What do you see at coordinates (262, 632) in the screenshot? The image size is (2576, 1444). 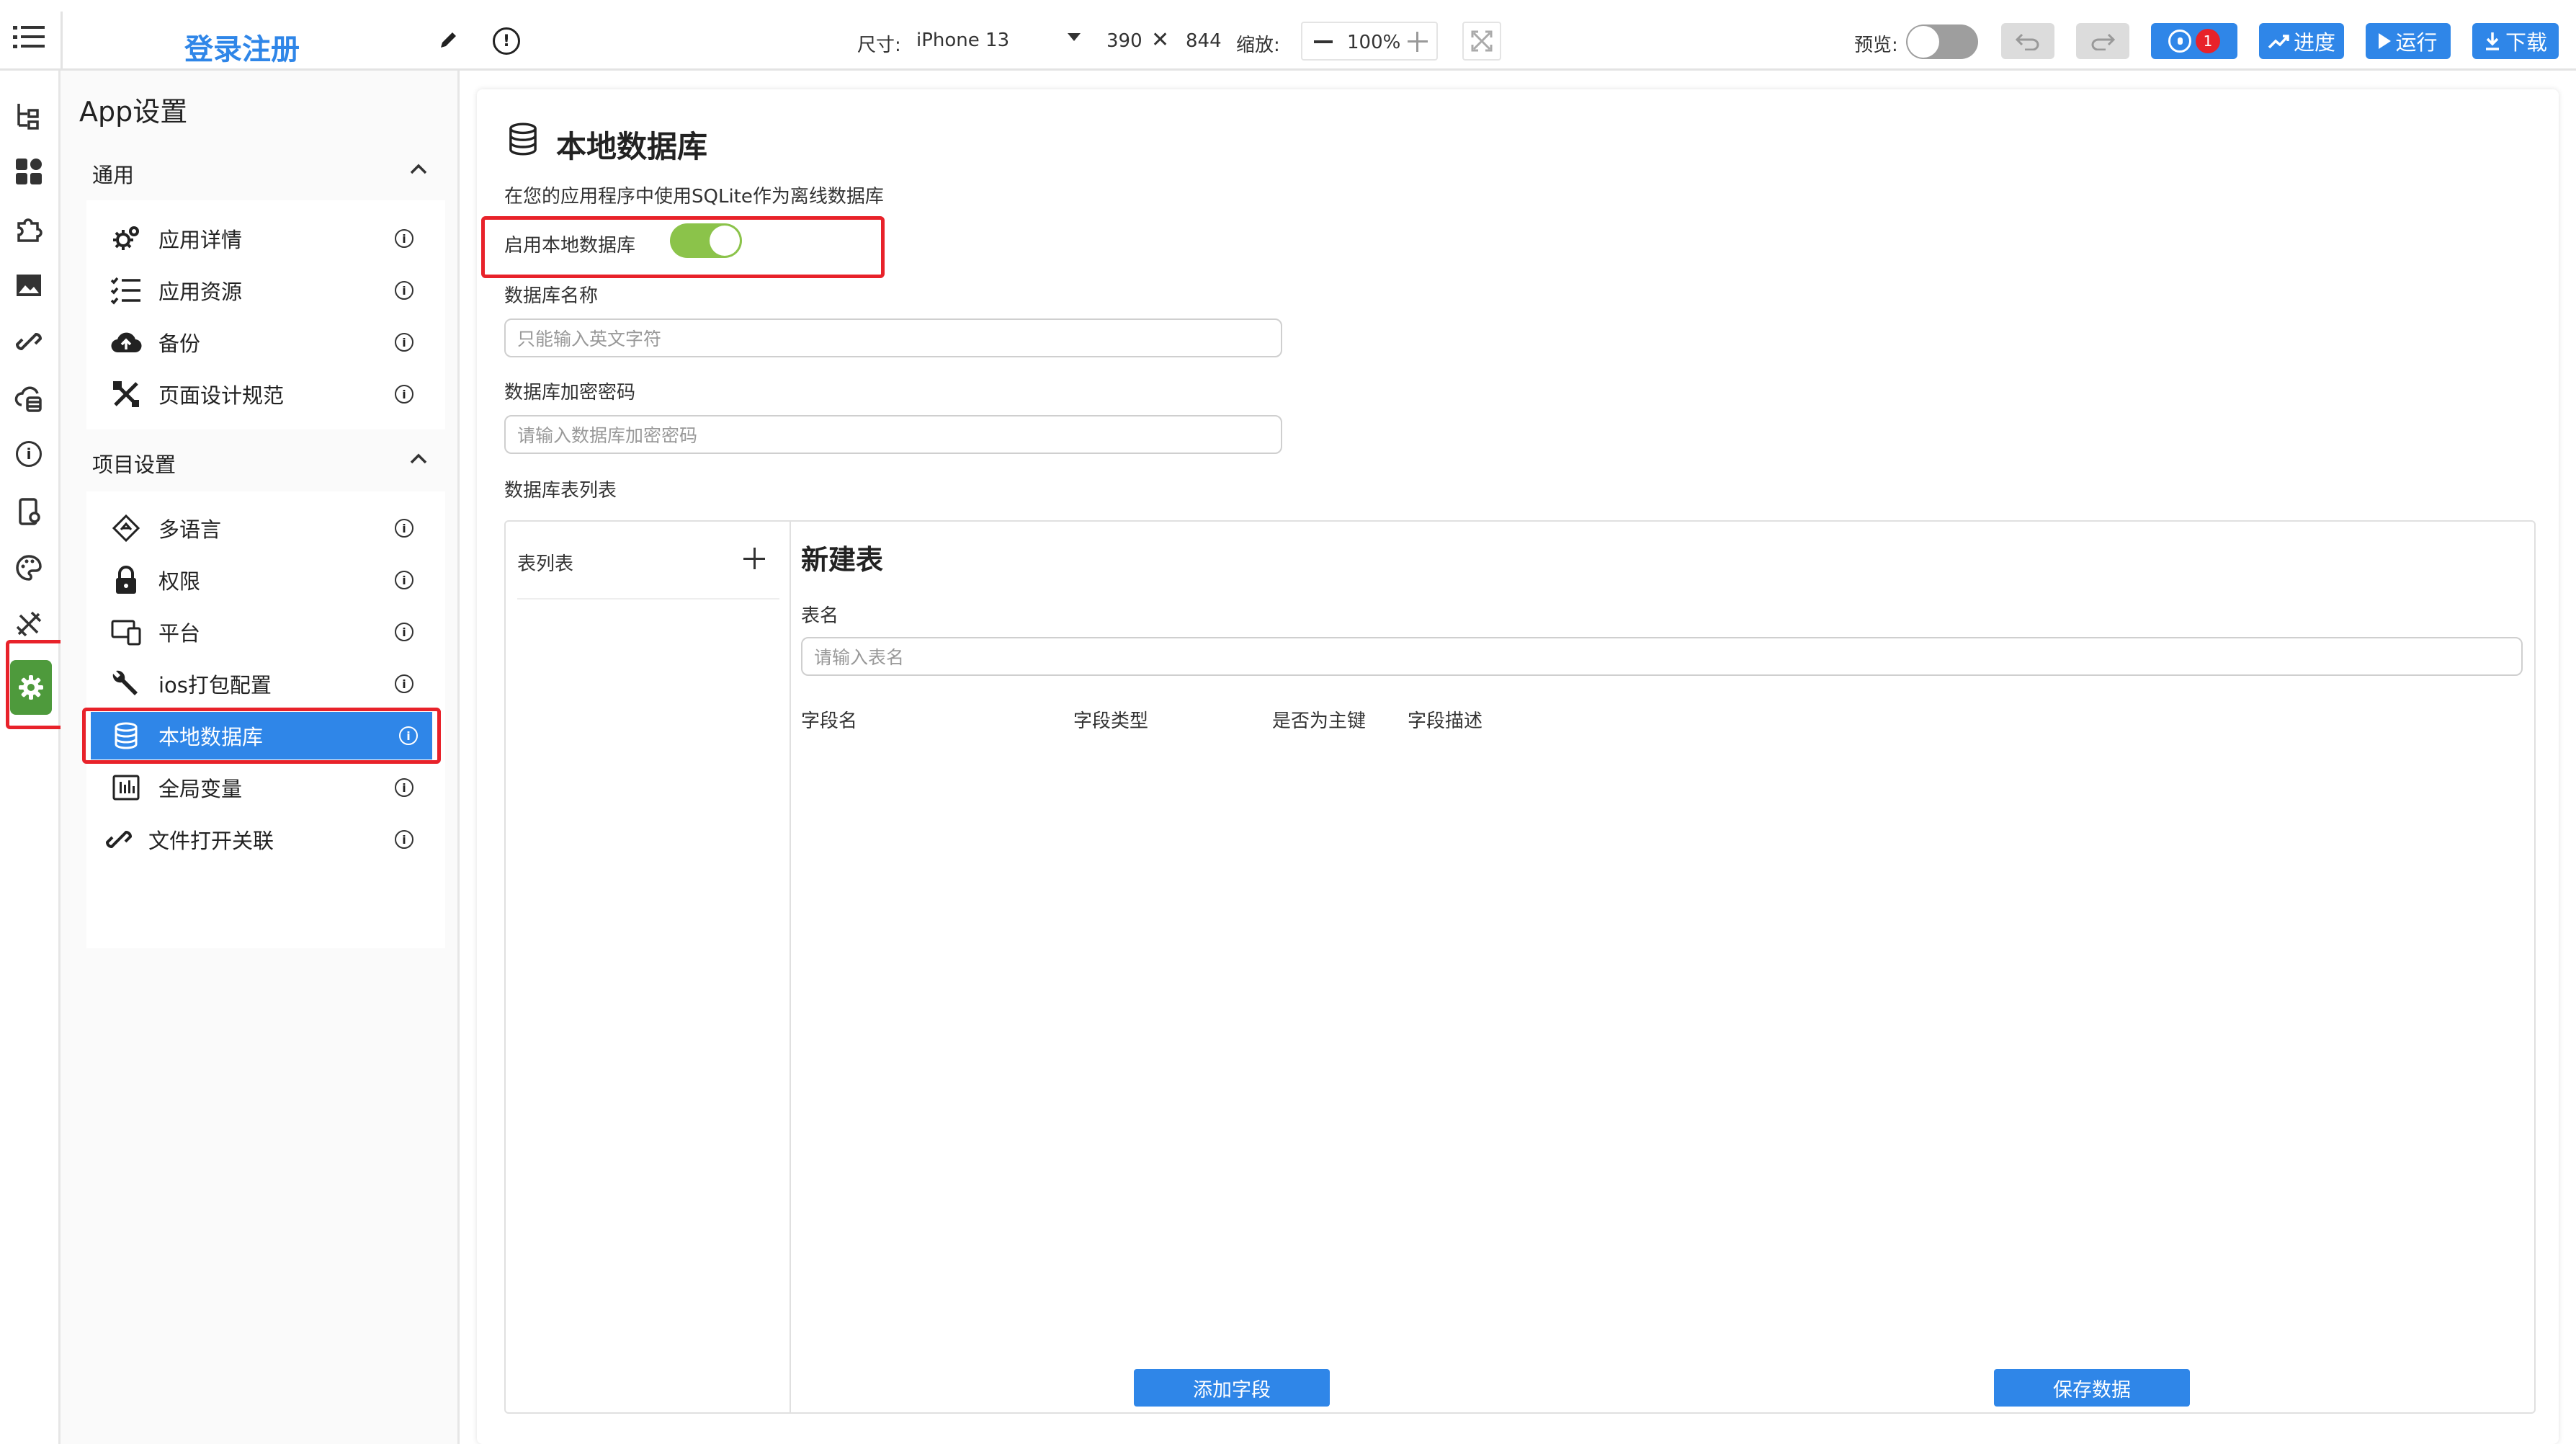 I see `menu-item-platform: 平台 i` at bounding box center [262, 632].